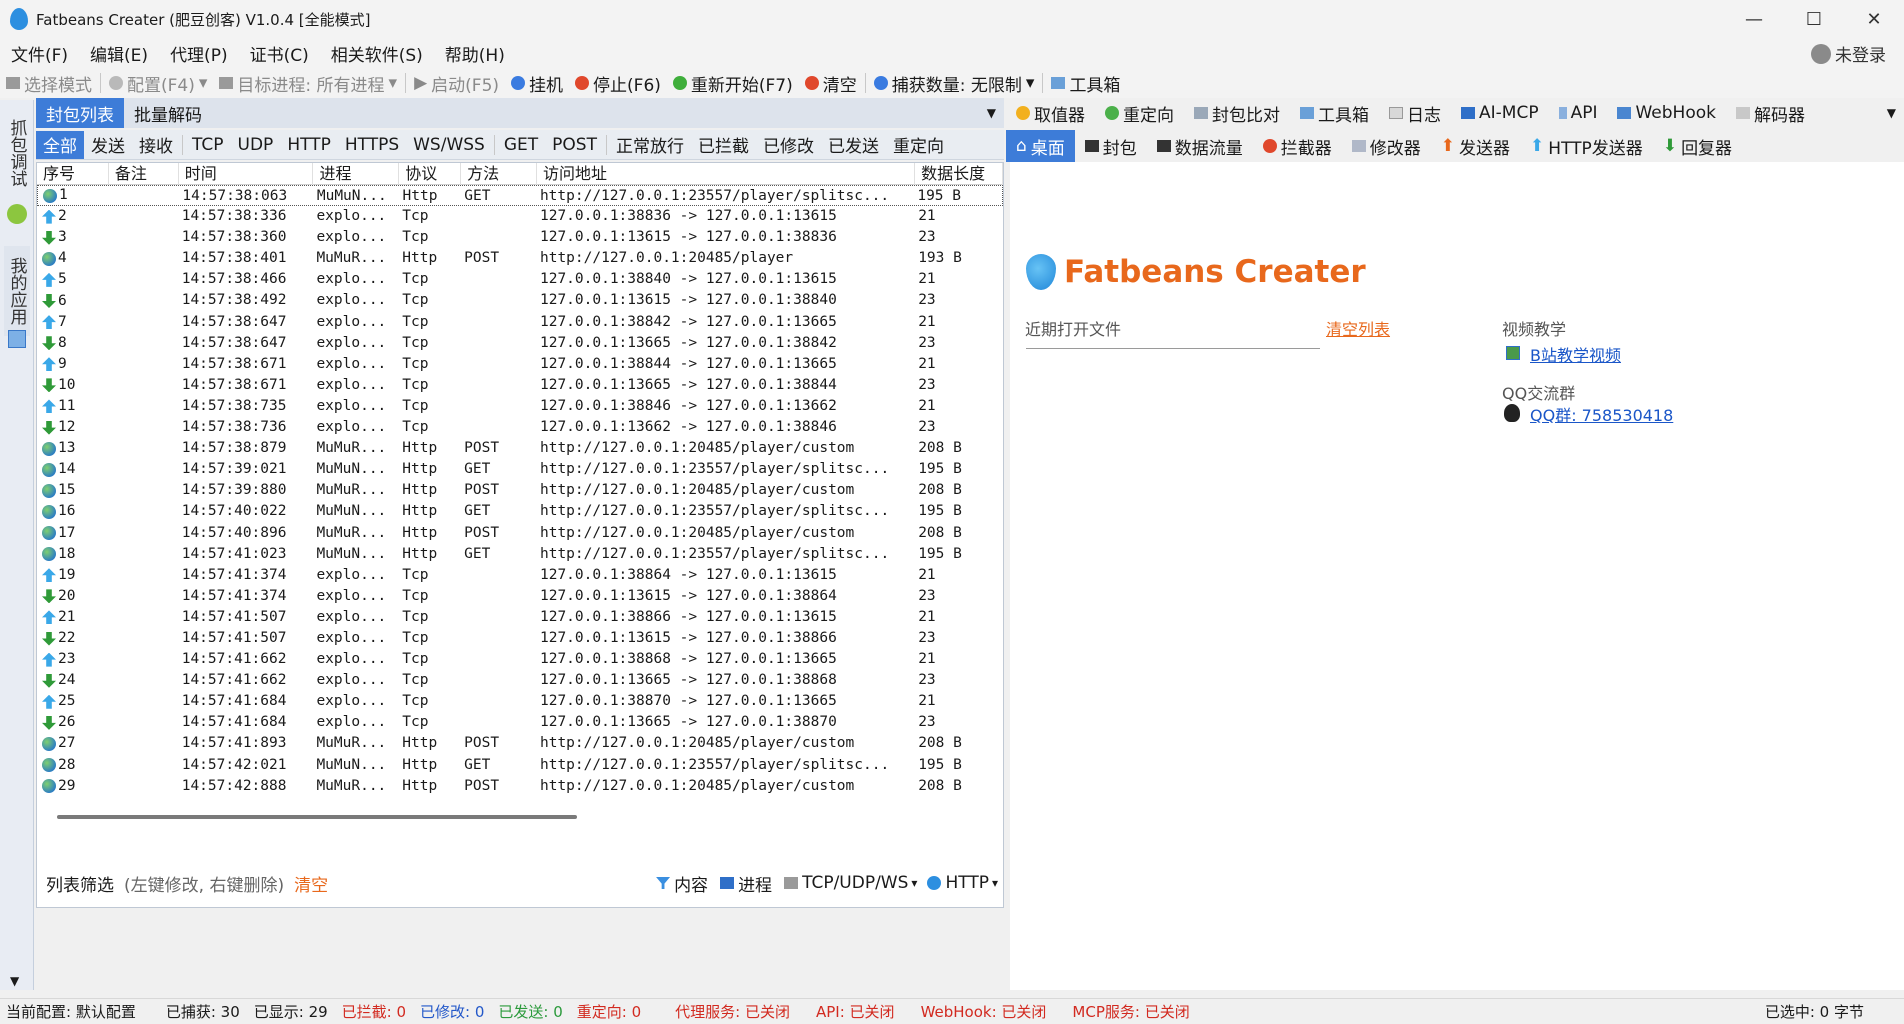  Describe the element at coordinates (1200, 146) in the screenshot. I see `tab-data-flow: 数据流量` at that location.